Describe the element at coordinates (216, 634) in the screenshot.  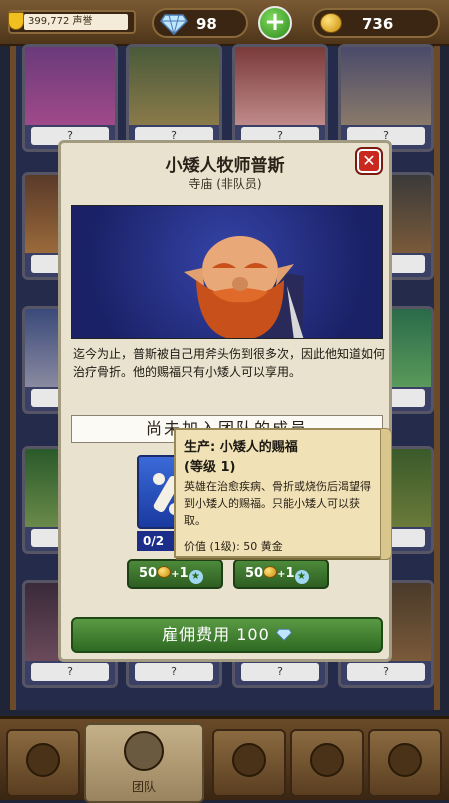
I see `hire-label: 雇佣费用 100` at that location.